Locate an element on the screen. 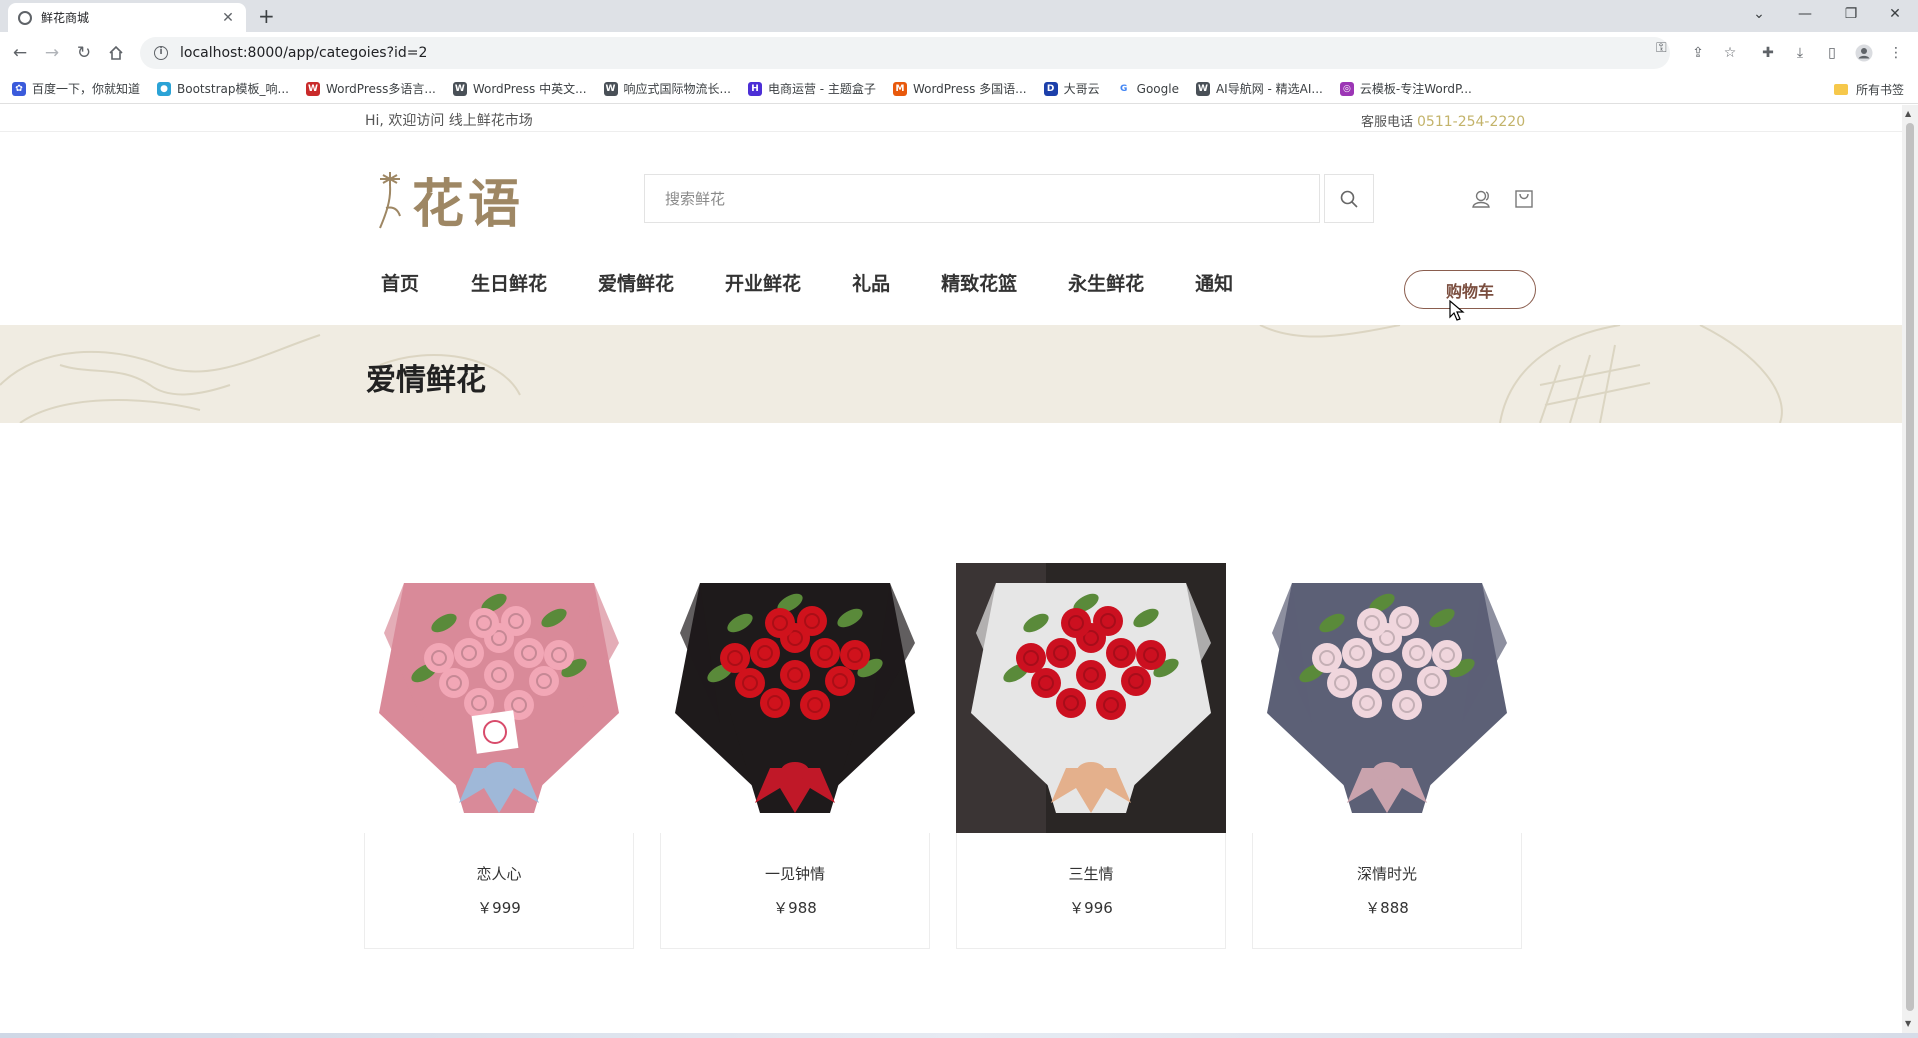  bookmark-favicon-icon: D is located at coordinates (1050, 88).